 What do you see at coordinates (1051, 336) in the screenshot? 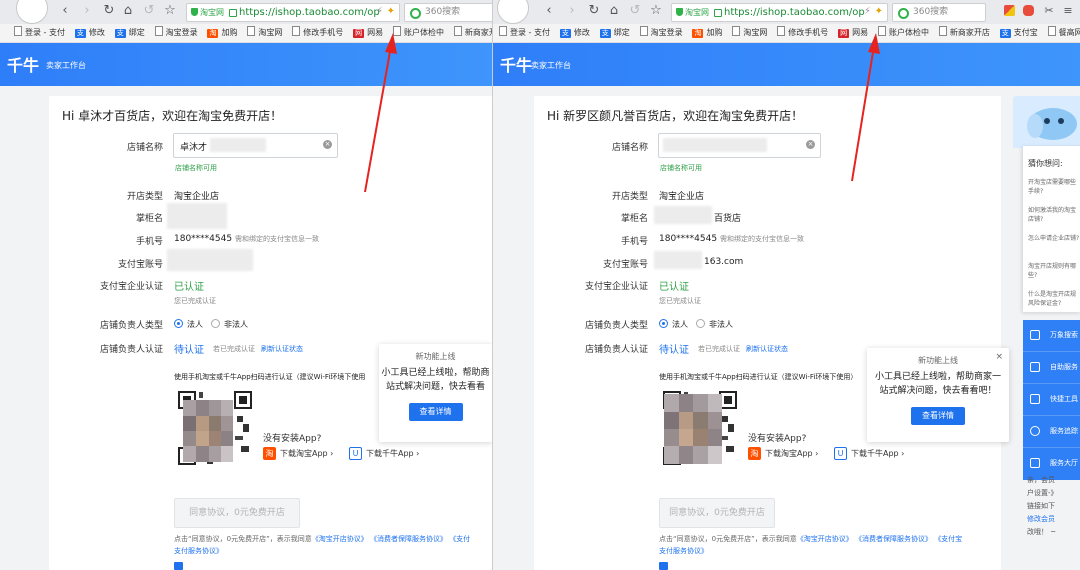
I see `service-item-search: 万象搜索` at bounding box center [1051, 336].